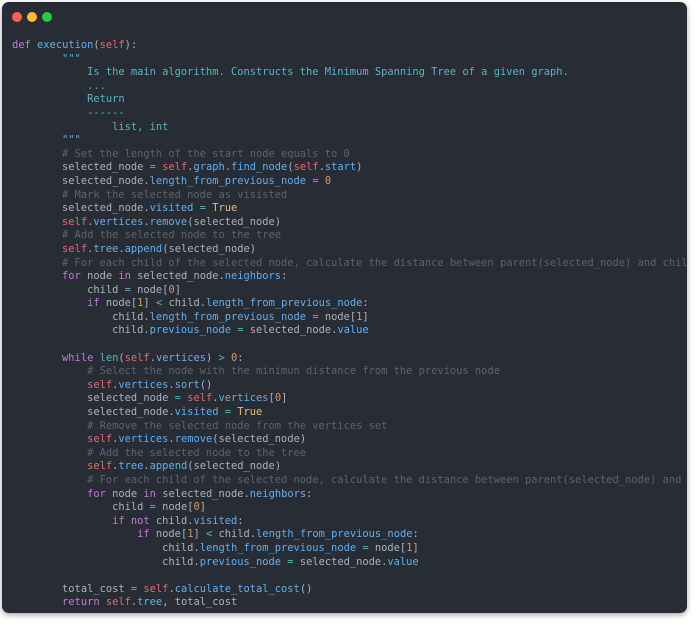 The height and width of the screenshot is (626, 700). I want to click on window-titlebar, so click(344, 17).